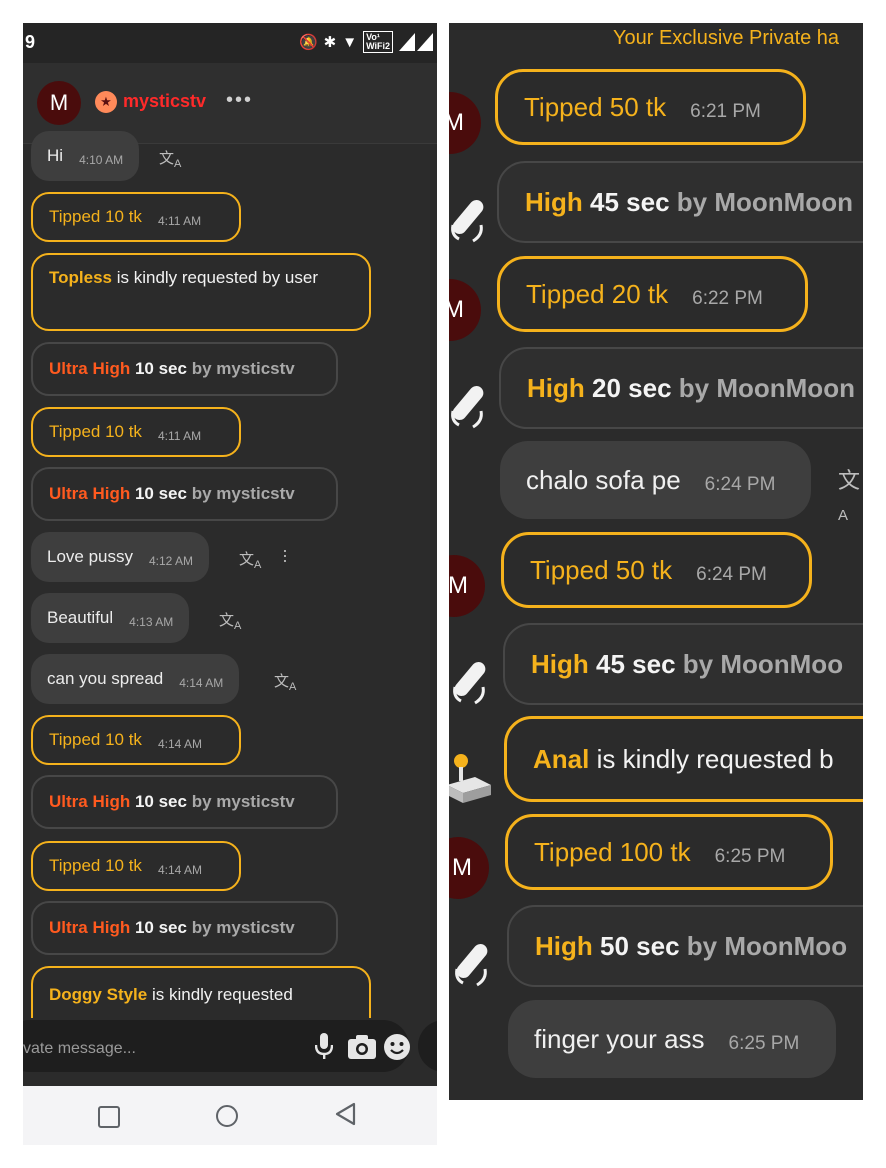  Describe the element at coordinates (683, 664) in the screenshot. I see `vibration-message: High 45 sec by MoonMoo` at that location.